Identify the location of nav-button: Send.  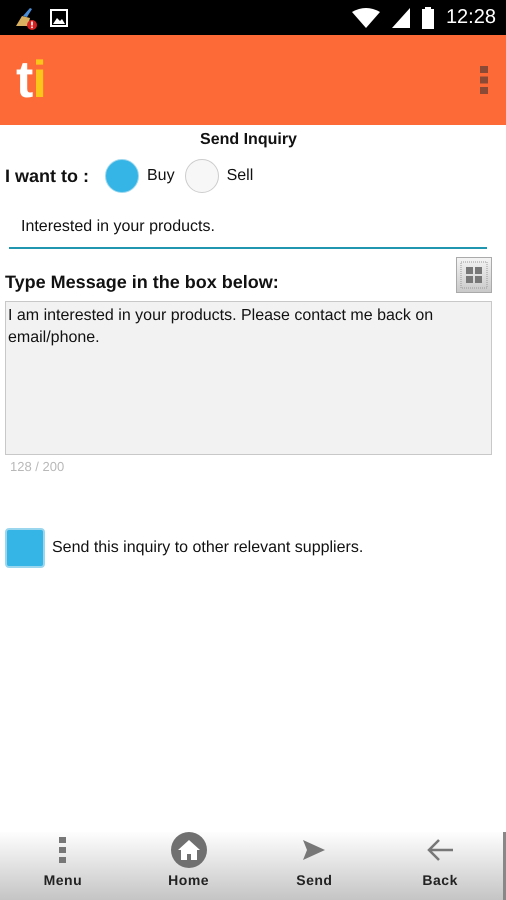
(315, 866).